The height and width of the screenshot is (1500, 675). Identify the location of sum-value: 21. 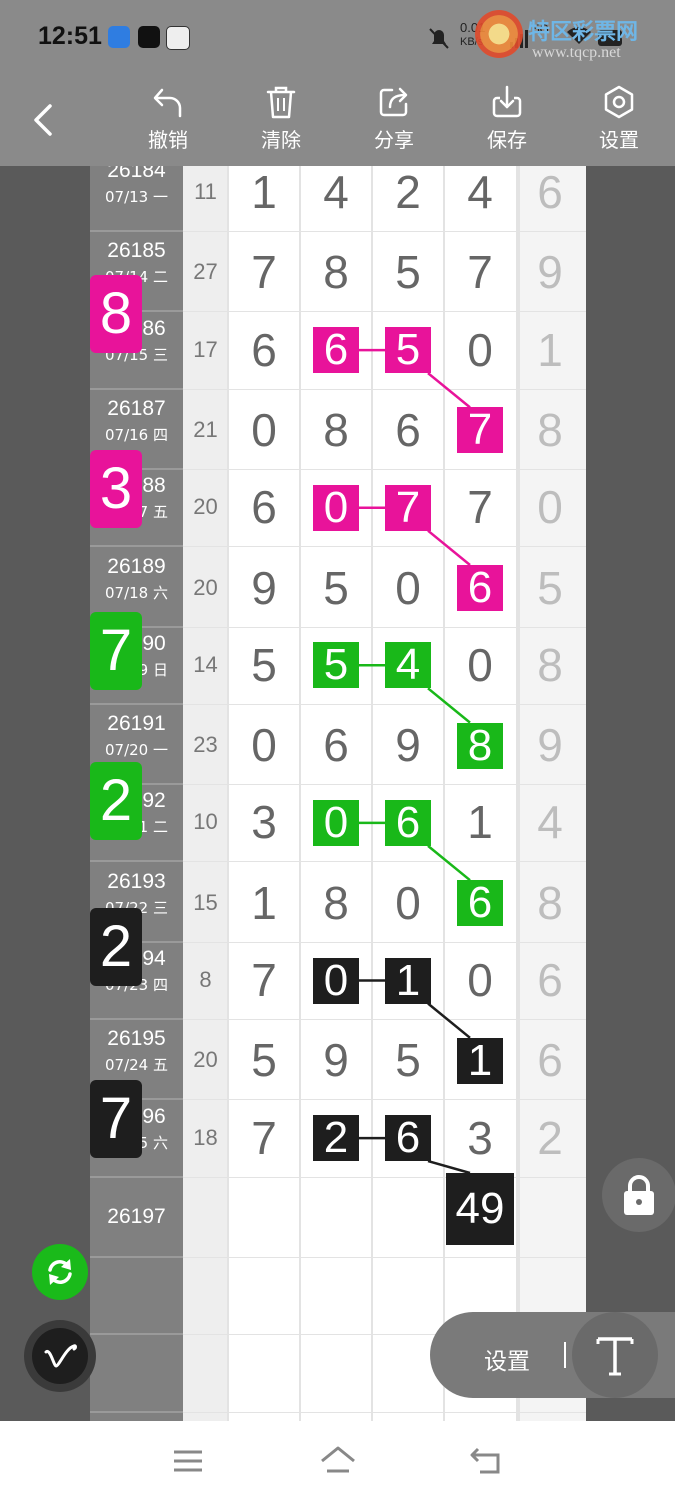
(205, 429).